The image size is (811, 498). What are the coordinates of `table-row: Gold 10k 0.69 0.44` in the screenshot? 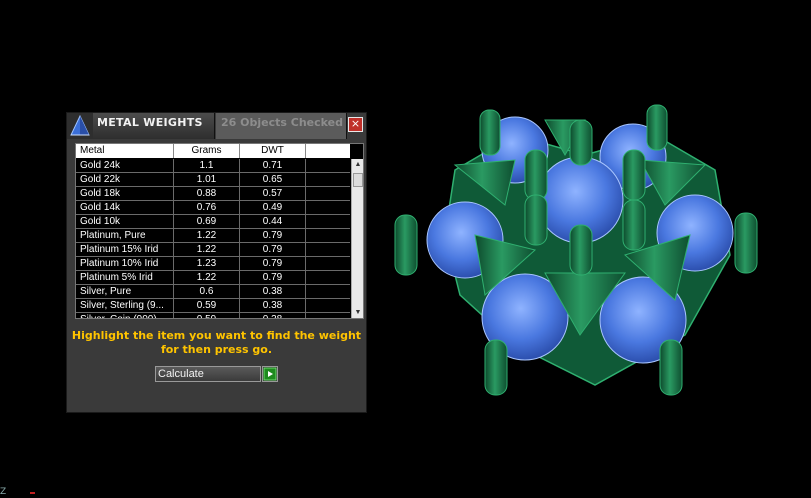 It's located at (213, 222).